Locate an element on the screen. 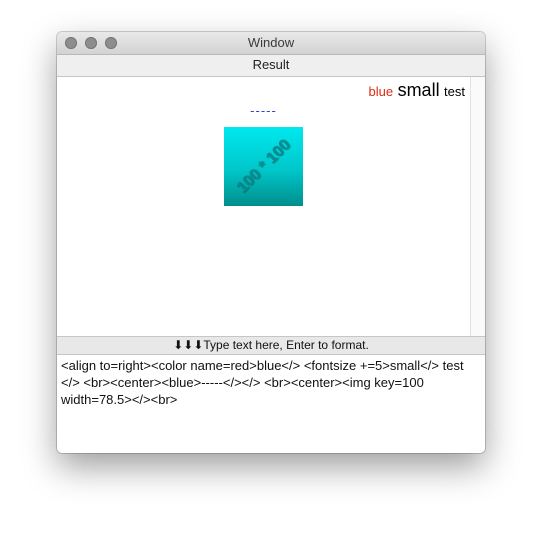 This screenshot has height=534, width=541. large-word: small is located at coordinates (418, 90).